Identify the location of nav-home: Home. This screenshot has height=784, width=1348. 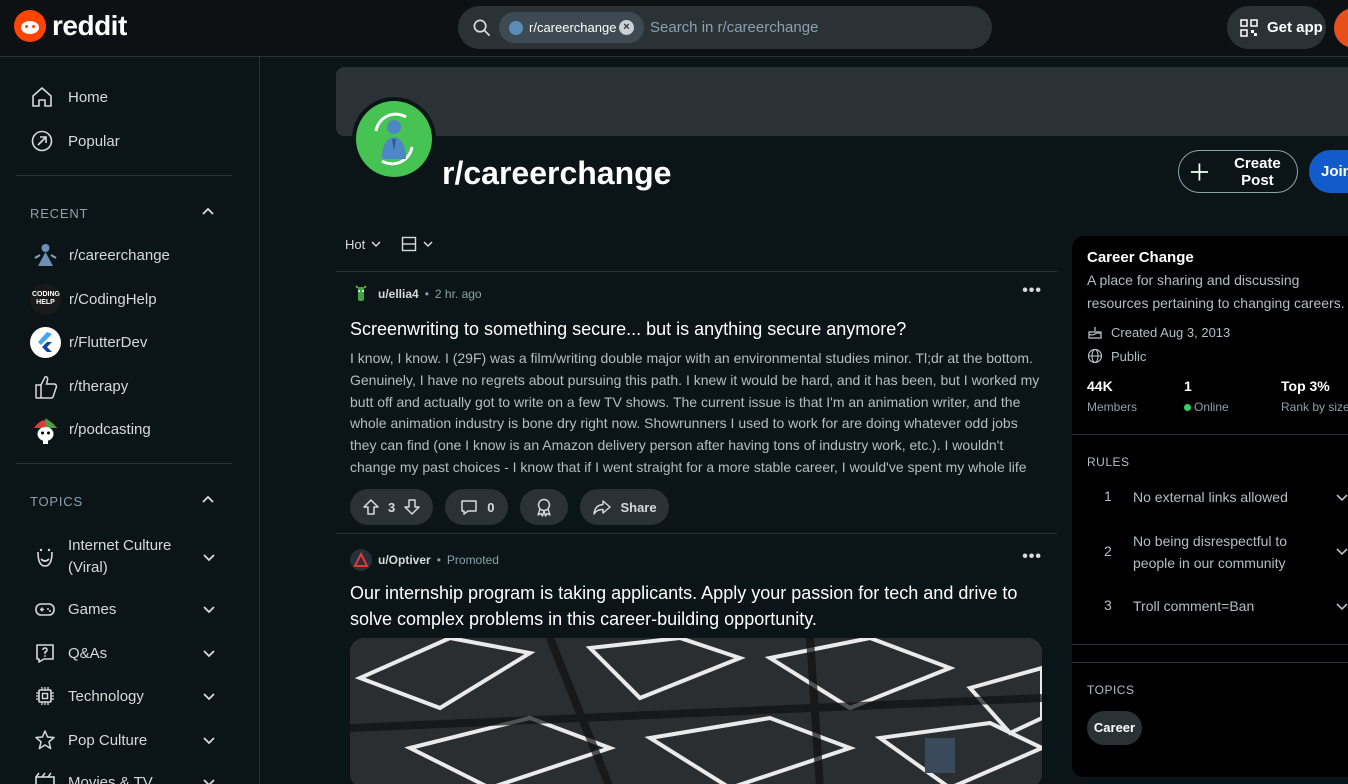
(69, 97).